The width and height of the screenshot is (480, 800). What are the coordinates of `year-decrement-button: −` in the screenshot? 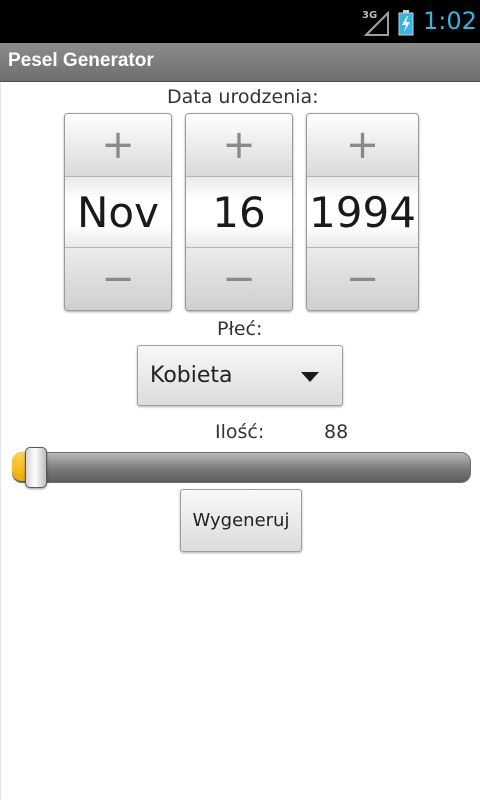 It's located at (362, 278).